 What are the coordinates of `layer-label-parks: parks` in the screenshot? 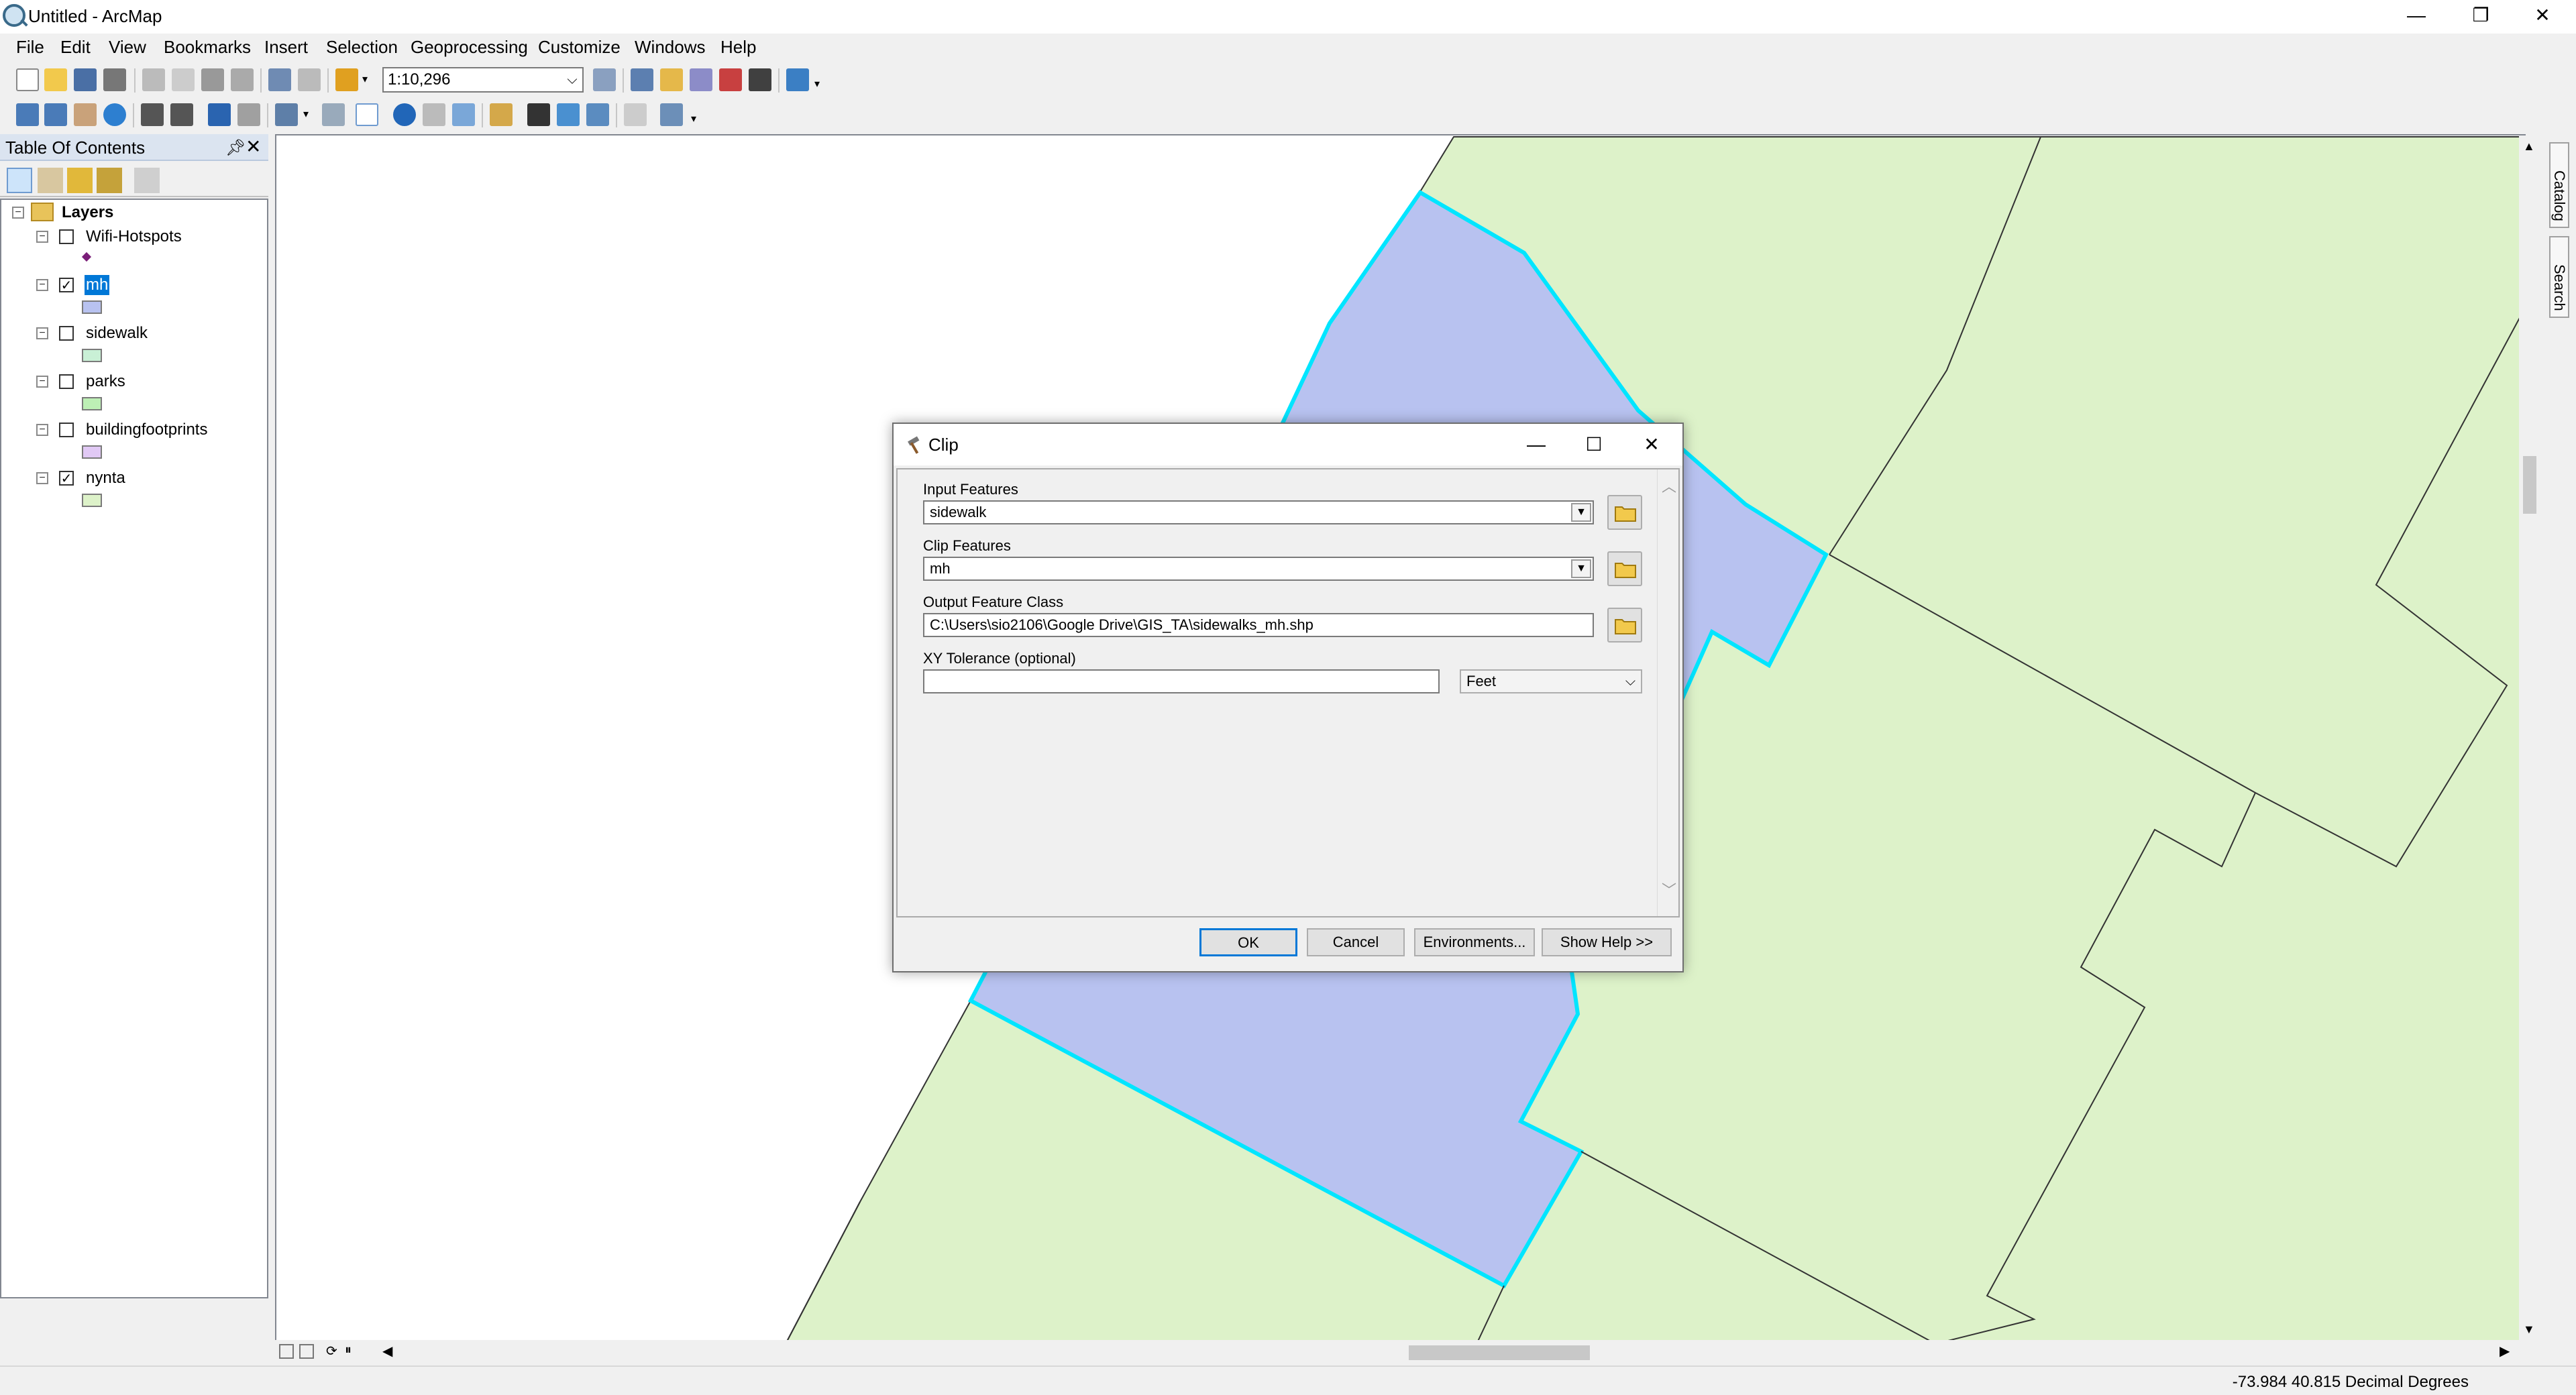 It's located at (106, 382).